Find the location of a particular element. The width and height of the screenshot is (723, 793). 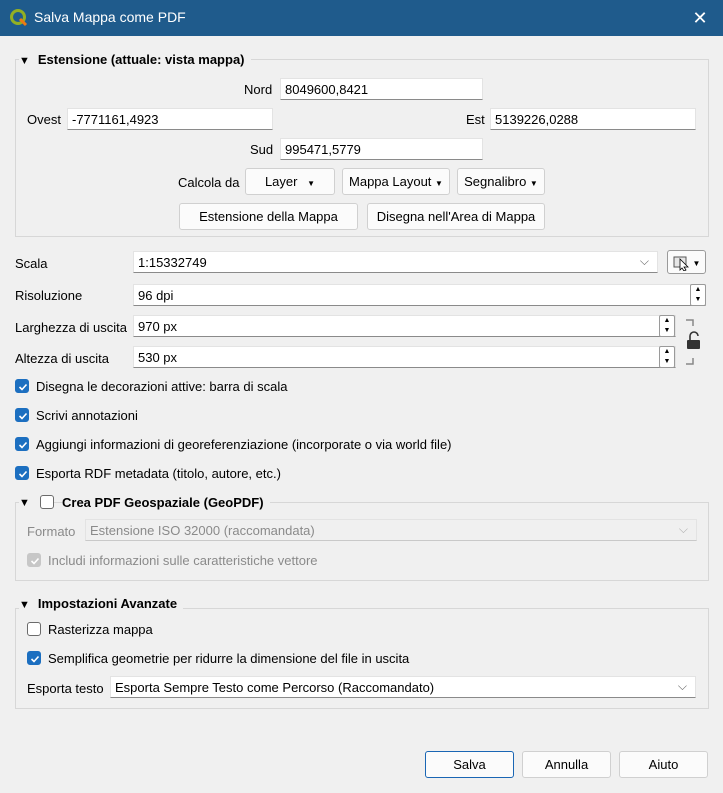

height-input: 530 px is located at coordinates (404, 357).